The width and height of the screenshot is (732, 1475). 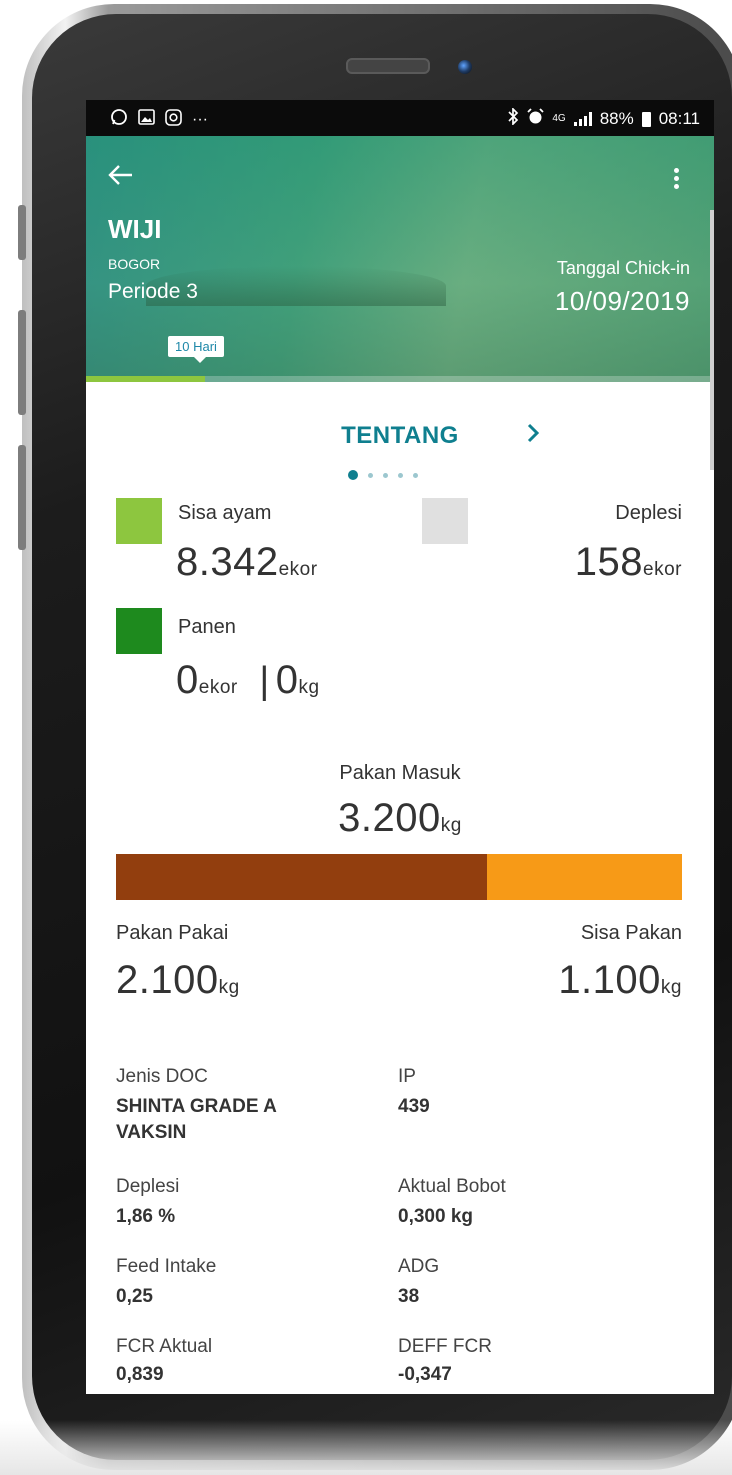 What do you see at coordinates (533, 435) in the screenshot?
I see `chevron-right-icon` at bounding box center [533, 435].